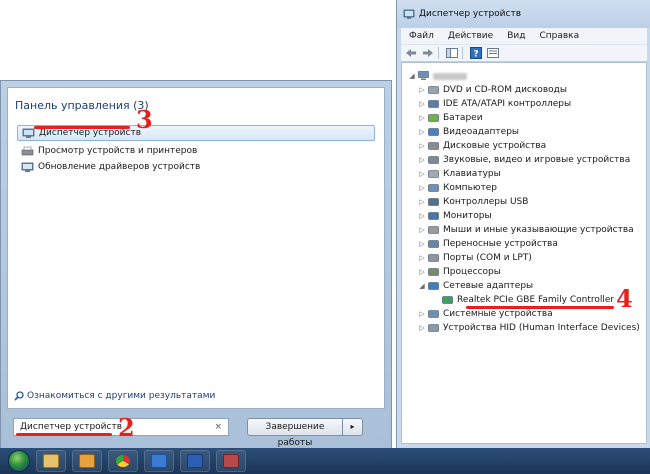  I want to click on outlook-icon, so click(87, 461).